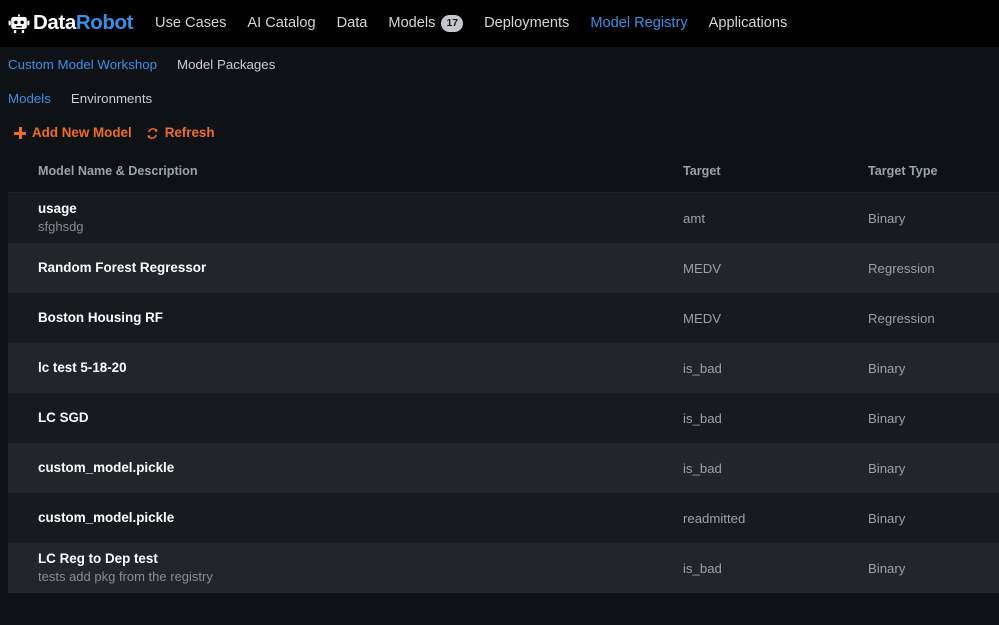 The height and width of the screenshot is (625, 999). Describe the element at coordinates (412, 23) in the screenshot. I see `nav-item-label: Models` at that location.